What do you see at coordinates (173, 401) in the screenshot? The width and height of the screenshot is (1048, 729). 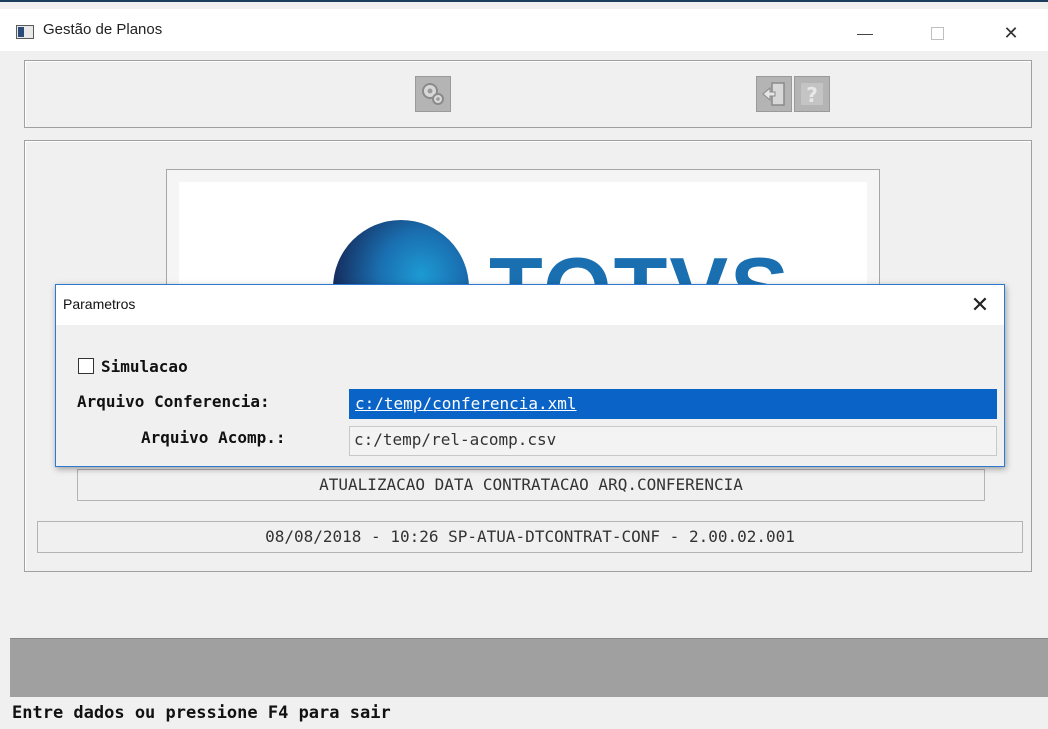 I see `arquivo-conferencia-label: Arquivo Conferencia:` at bounding box center [173, 401].